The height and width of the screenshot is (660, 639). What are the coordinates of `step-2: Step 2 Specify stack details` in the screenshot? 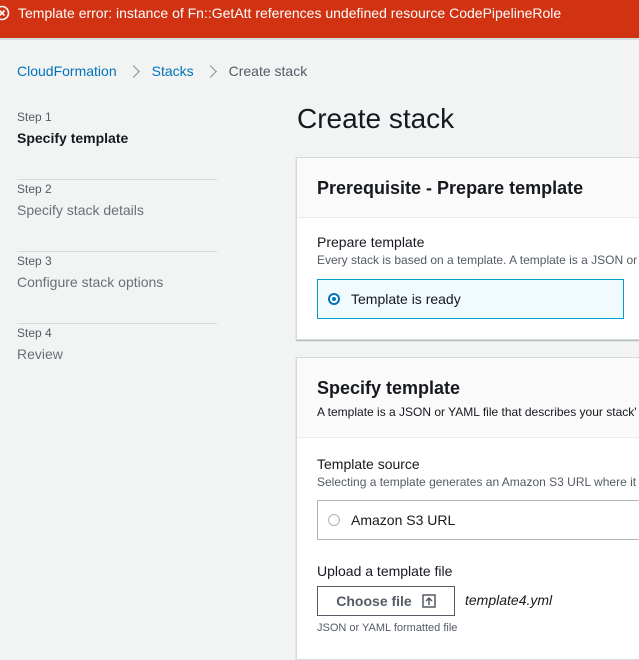 It's located at (117, 216).